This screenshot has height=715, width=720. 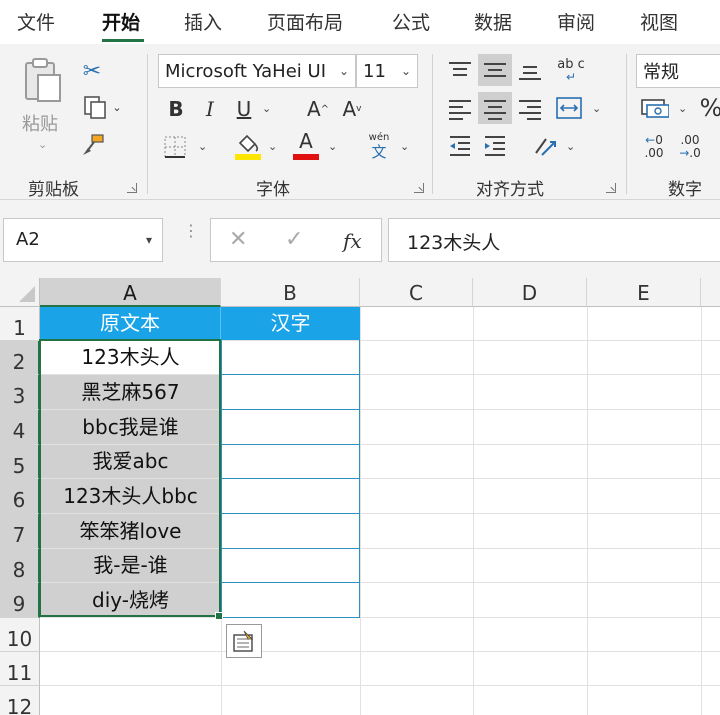 I want to click on format-painter-button, so click(x=93, y=145).